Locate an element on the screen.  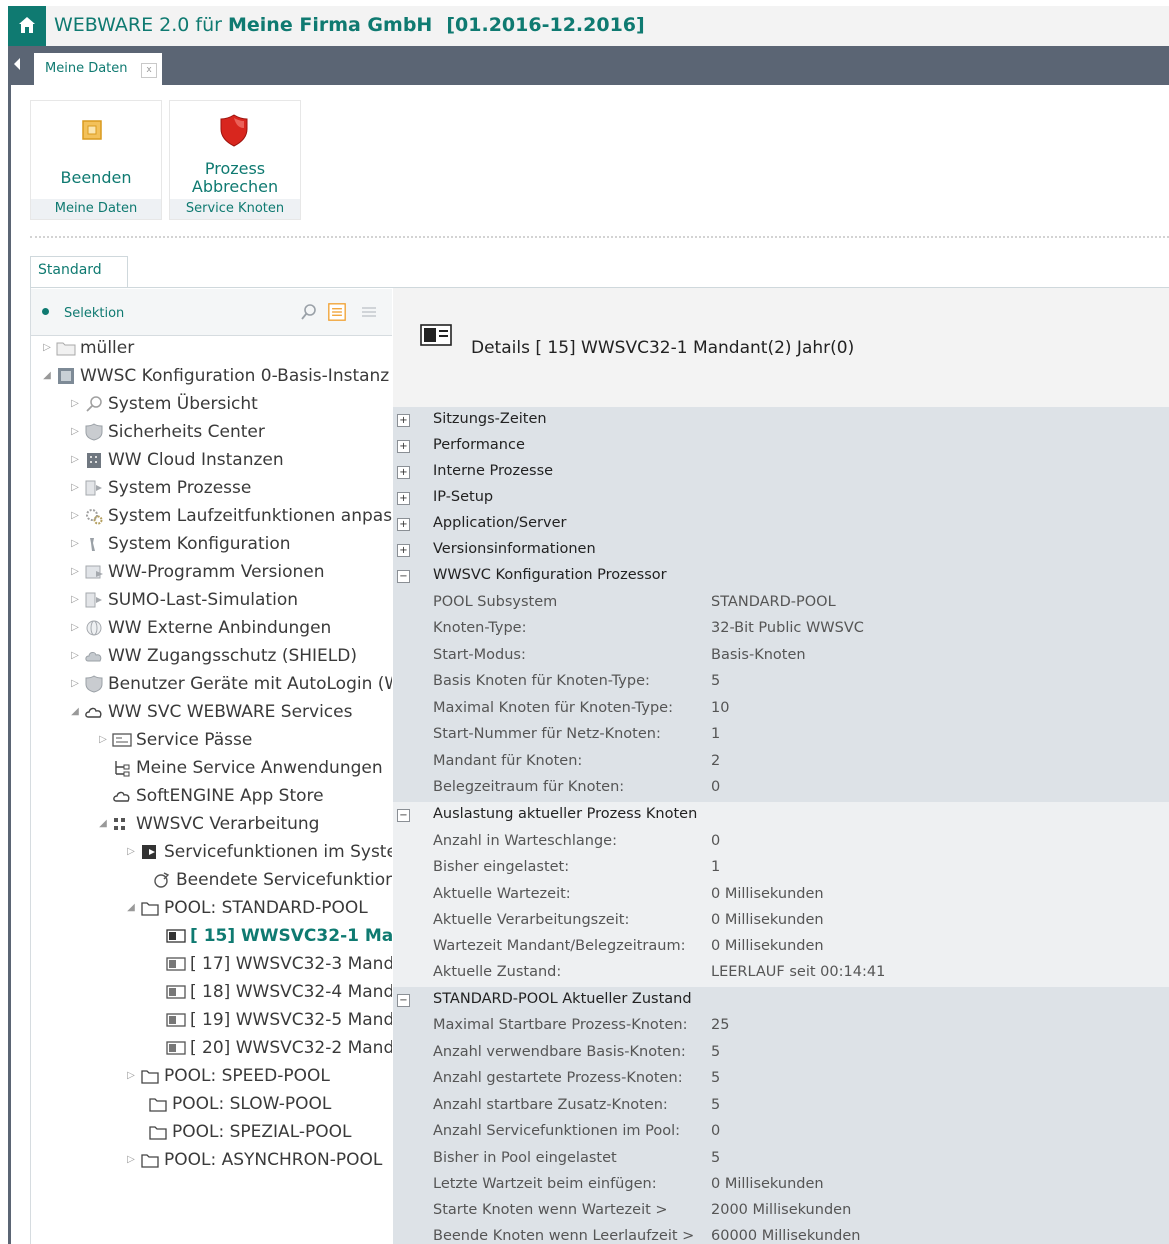
config-icon is located at coordinates (66, 376).